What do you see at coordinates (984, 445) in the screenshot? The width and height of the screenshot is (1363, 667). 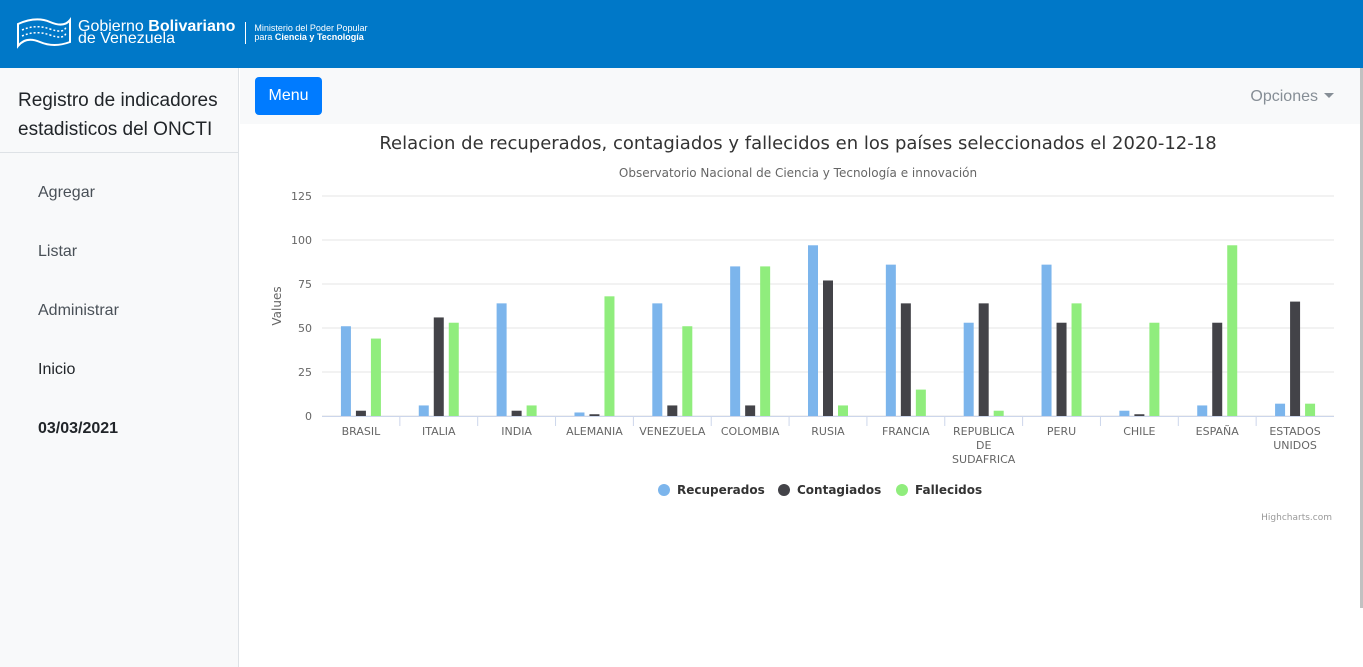 I see `x-tick-label: REPUBLICA DE SUDAFRICA` at bounding box center [984, 445].